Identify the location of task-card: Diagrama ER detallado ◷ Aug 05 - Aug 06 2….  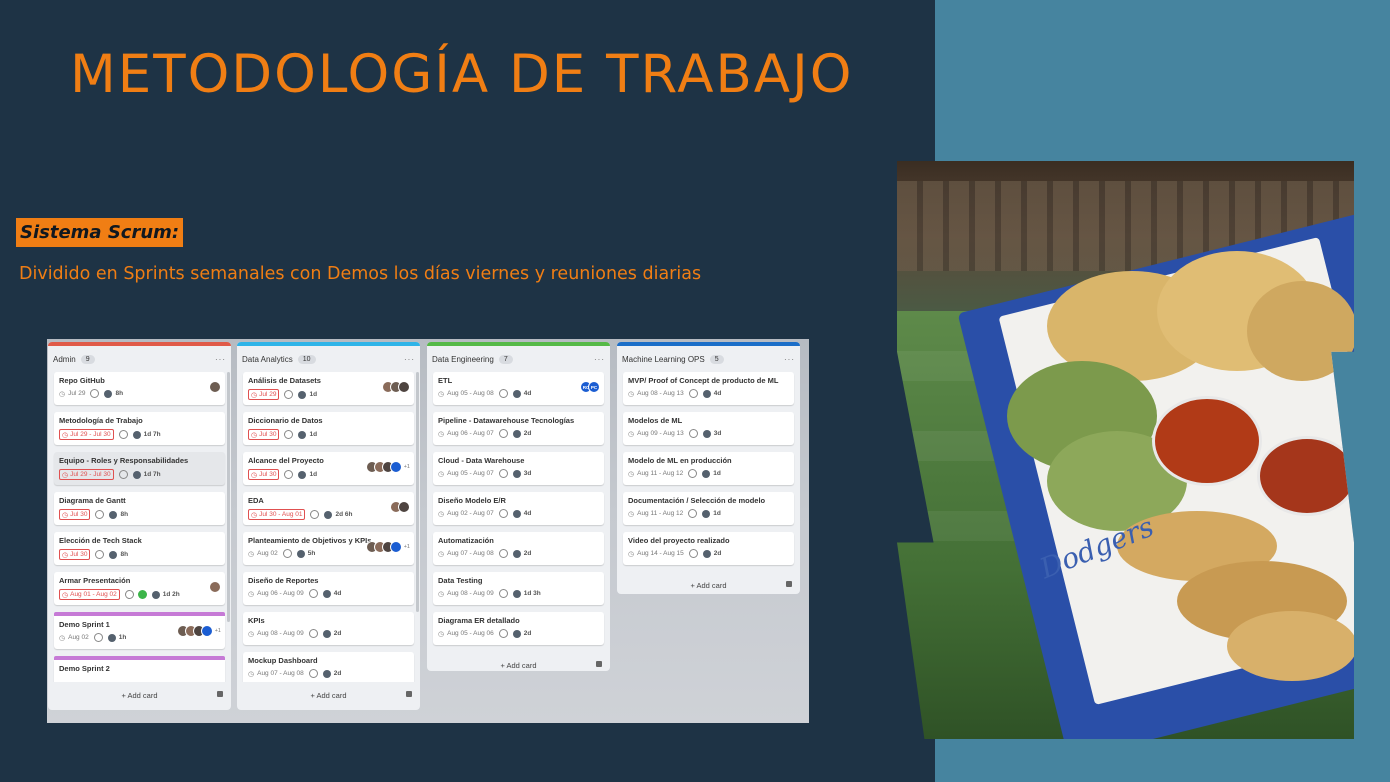
(518, 628).